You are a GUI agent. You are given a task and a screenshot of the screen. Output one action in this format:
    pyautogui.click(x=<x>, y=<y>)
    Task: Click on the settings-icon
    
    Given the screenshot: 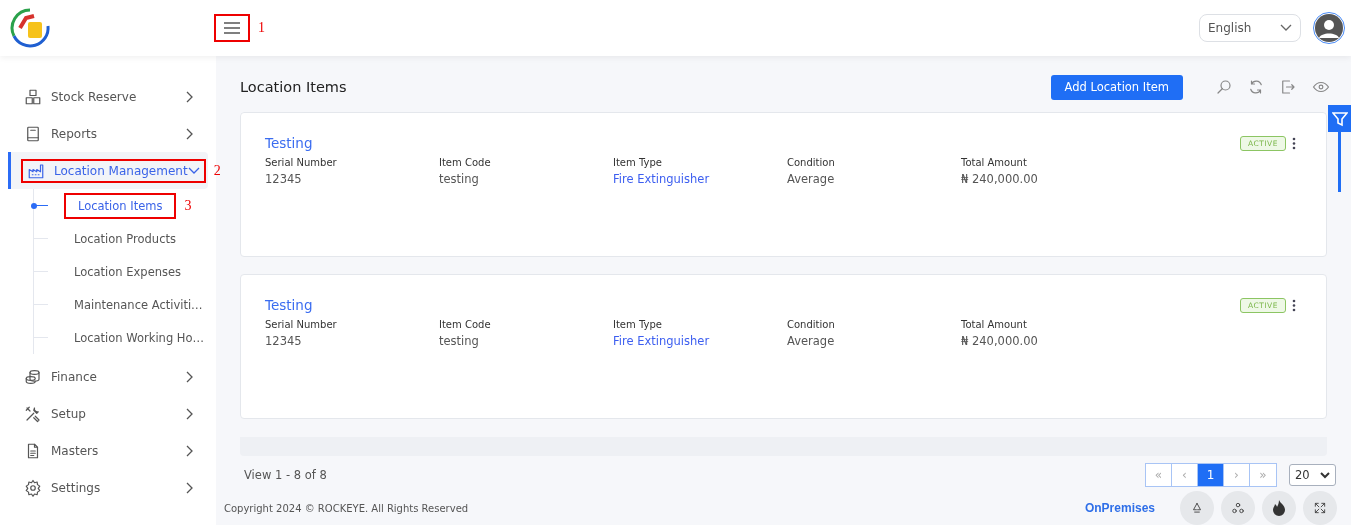 What is the action you would take?
    pyautogui.click(x=33, y=487)
    